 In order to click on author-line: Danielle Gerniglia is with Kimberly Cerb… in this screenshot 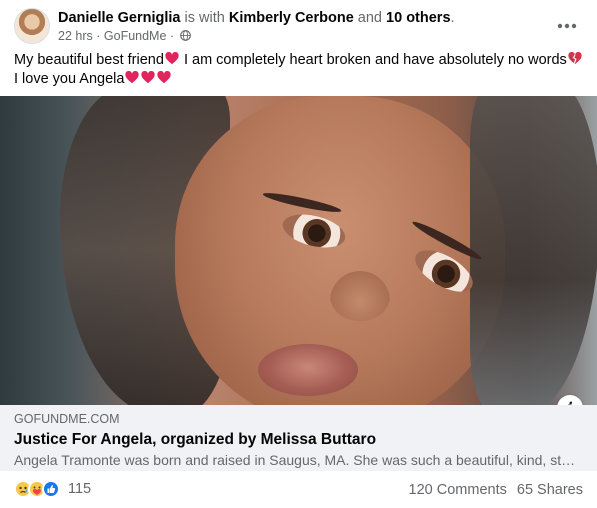, I will do `click(256, 18)`.